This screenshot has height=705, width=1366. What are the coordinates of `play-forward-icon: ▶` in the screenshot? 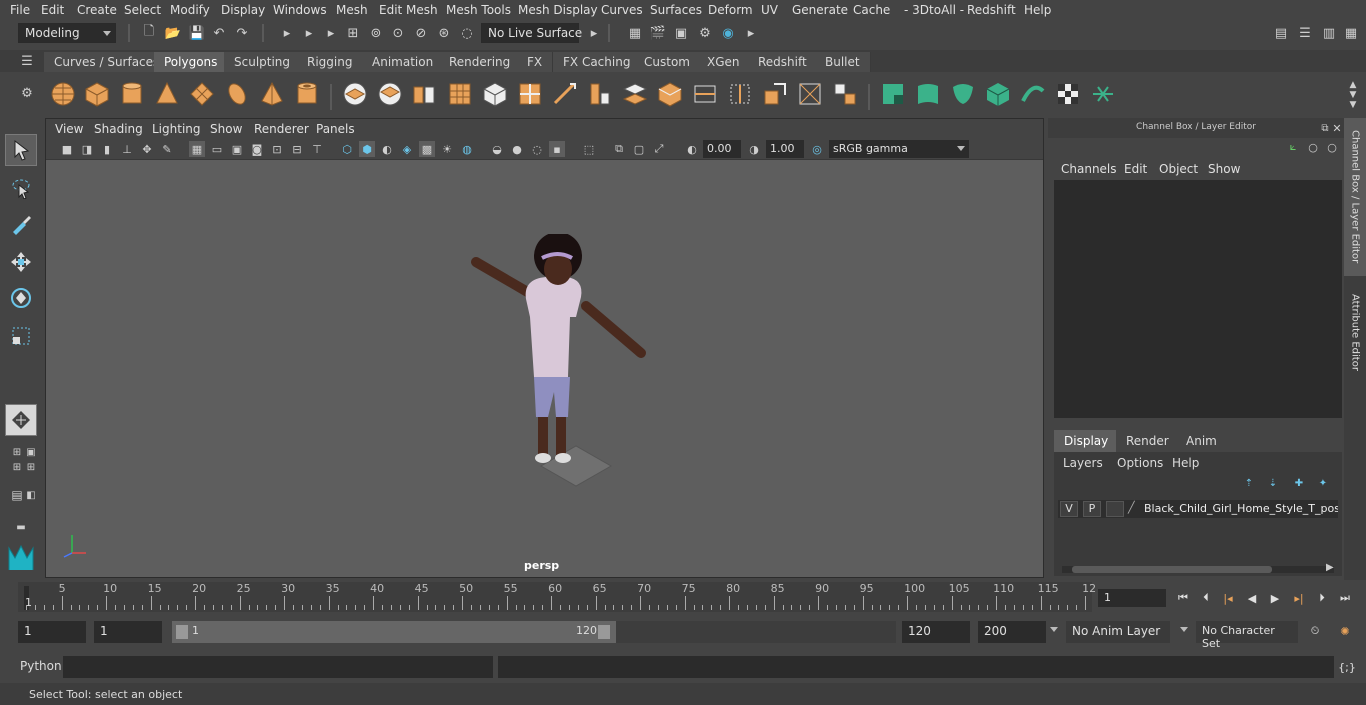 It's located at (1275, 598).